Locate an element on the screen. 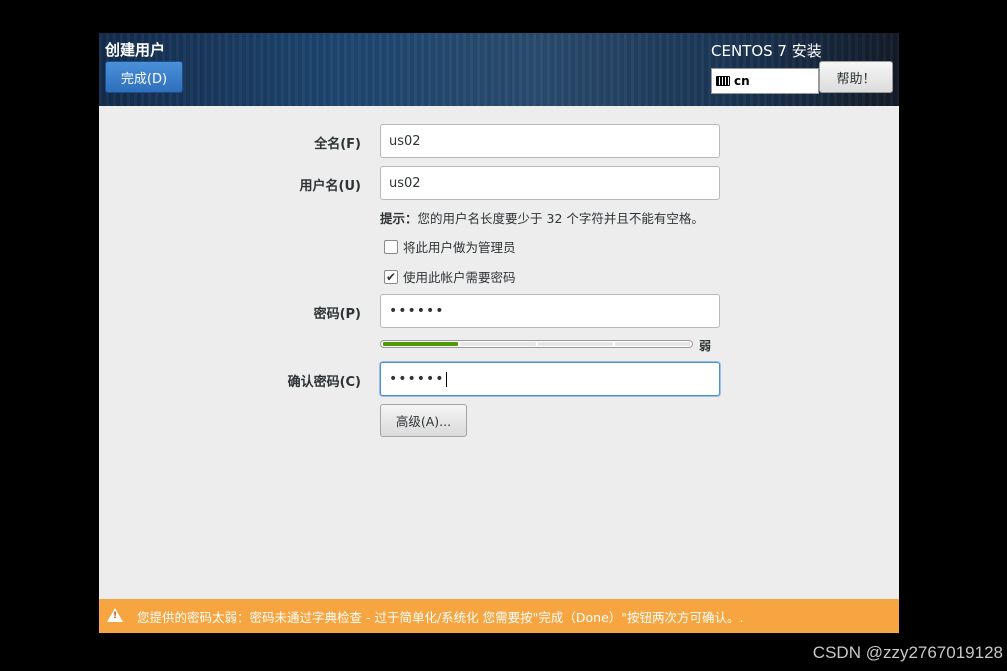 This screenshot has height=671, width=1007. password-strength-bar is located at coordinates (536, 344).